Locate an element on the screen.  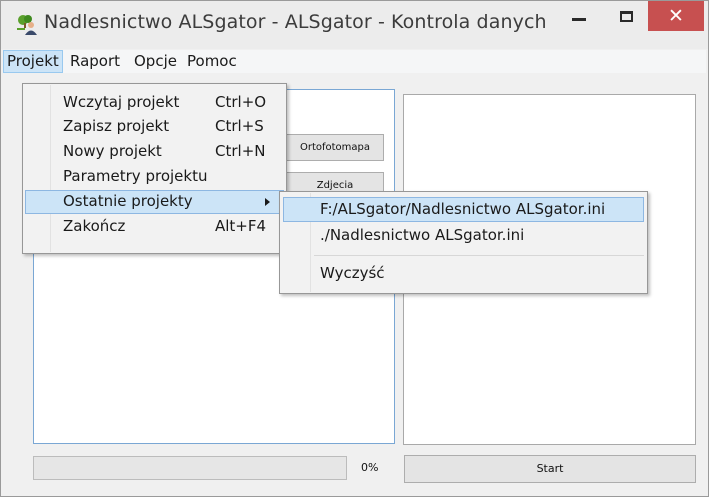
close-icon: ✕ is located at coordinates (676, 15).